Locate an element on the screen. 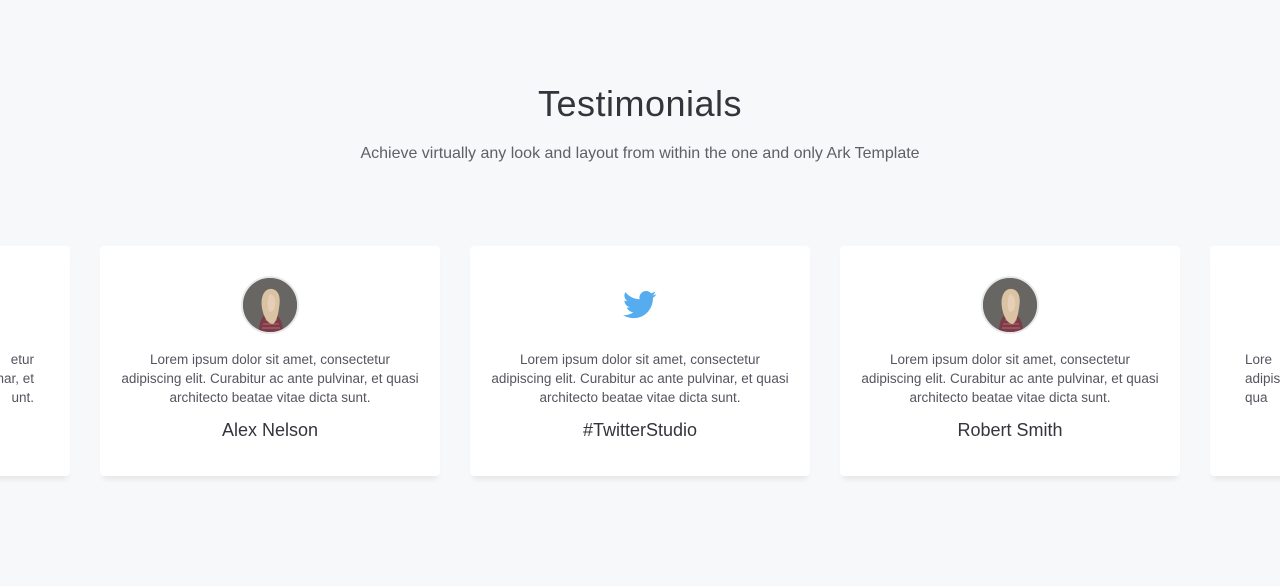 Image resolution: width=1280 pixels, height=586 pixels. testimonial-author: #TwitterStudio is located at coordinates (640, 430).